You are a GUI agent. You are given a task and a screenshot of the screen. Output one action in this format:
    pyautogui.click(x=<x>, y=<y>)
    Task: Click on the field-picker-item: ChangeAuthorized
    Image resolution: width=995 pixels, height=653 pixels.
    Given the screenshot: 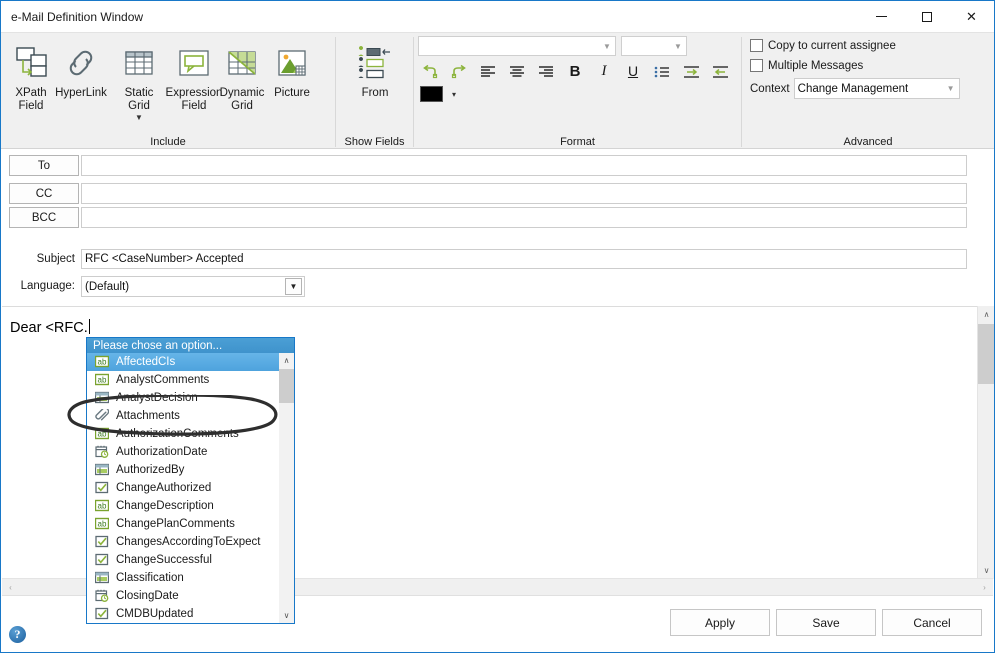 What is the action you would take?
    pyautogui.click(x=190, y=488)
    